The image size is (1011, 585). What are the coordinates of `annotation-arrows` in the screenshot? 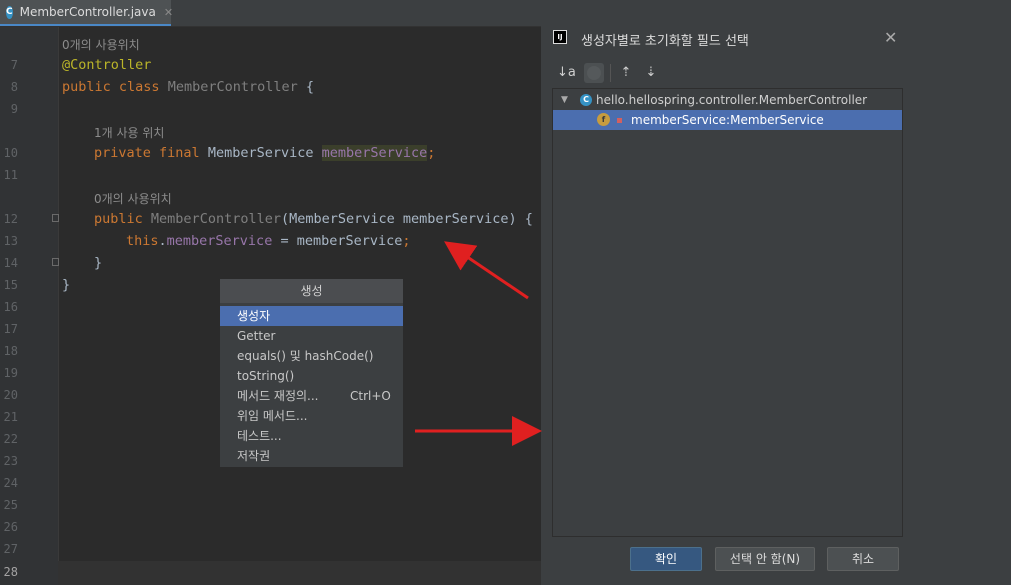 It's located at (478, 343).